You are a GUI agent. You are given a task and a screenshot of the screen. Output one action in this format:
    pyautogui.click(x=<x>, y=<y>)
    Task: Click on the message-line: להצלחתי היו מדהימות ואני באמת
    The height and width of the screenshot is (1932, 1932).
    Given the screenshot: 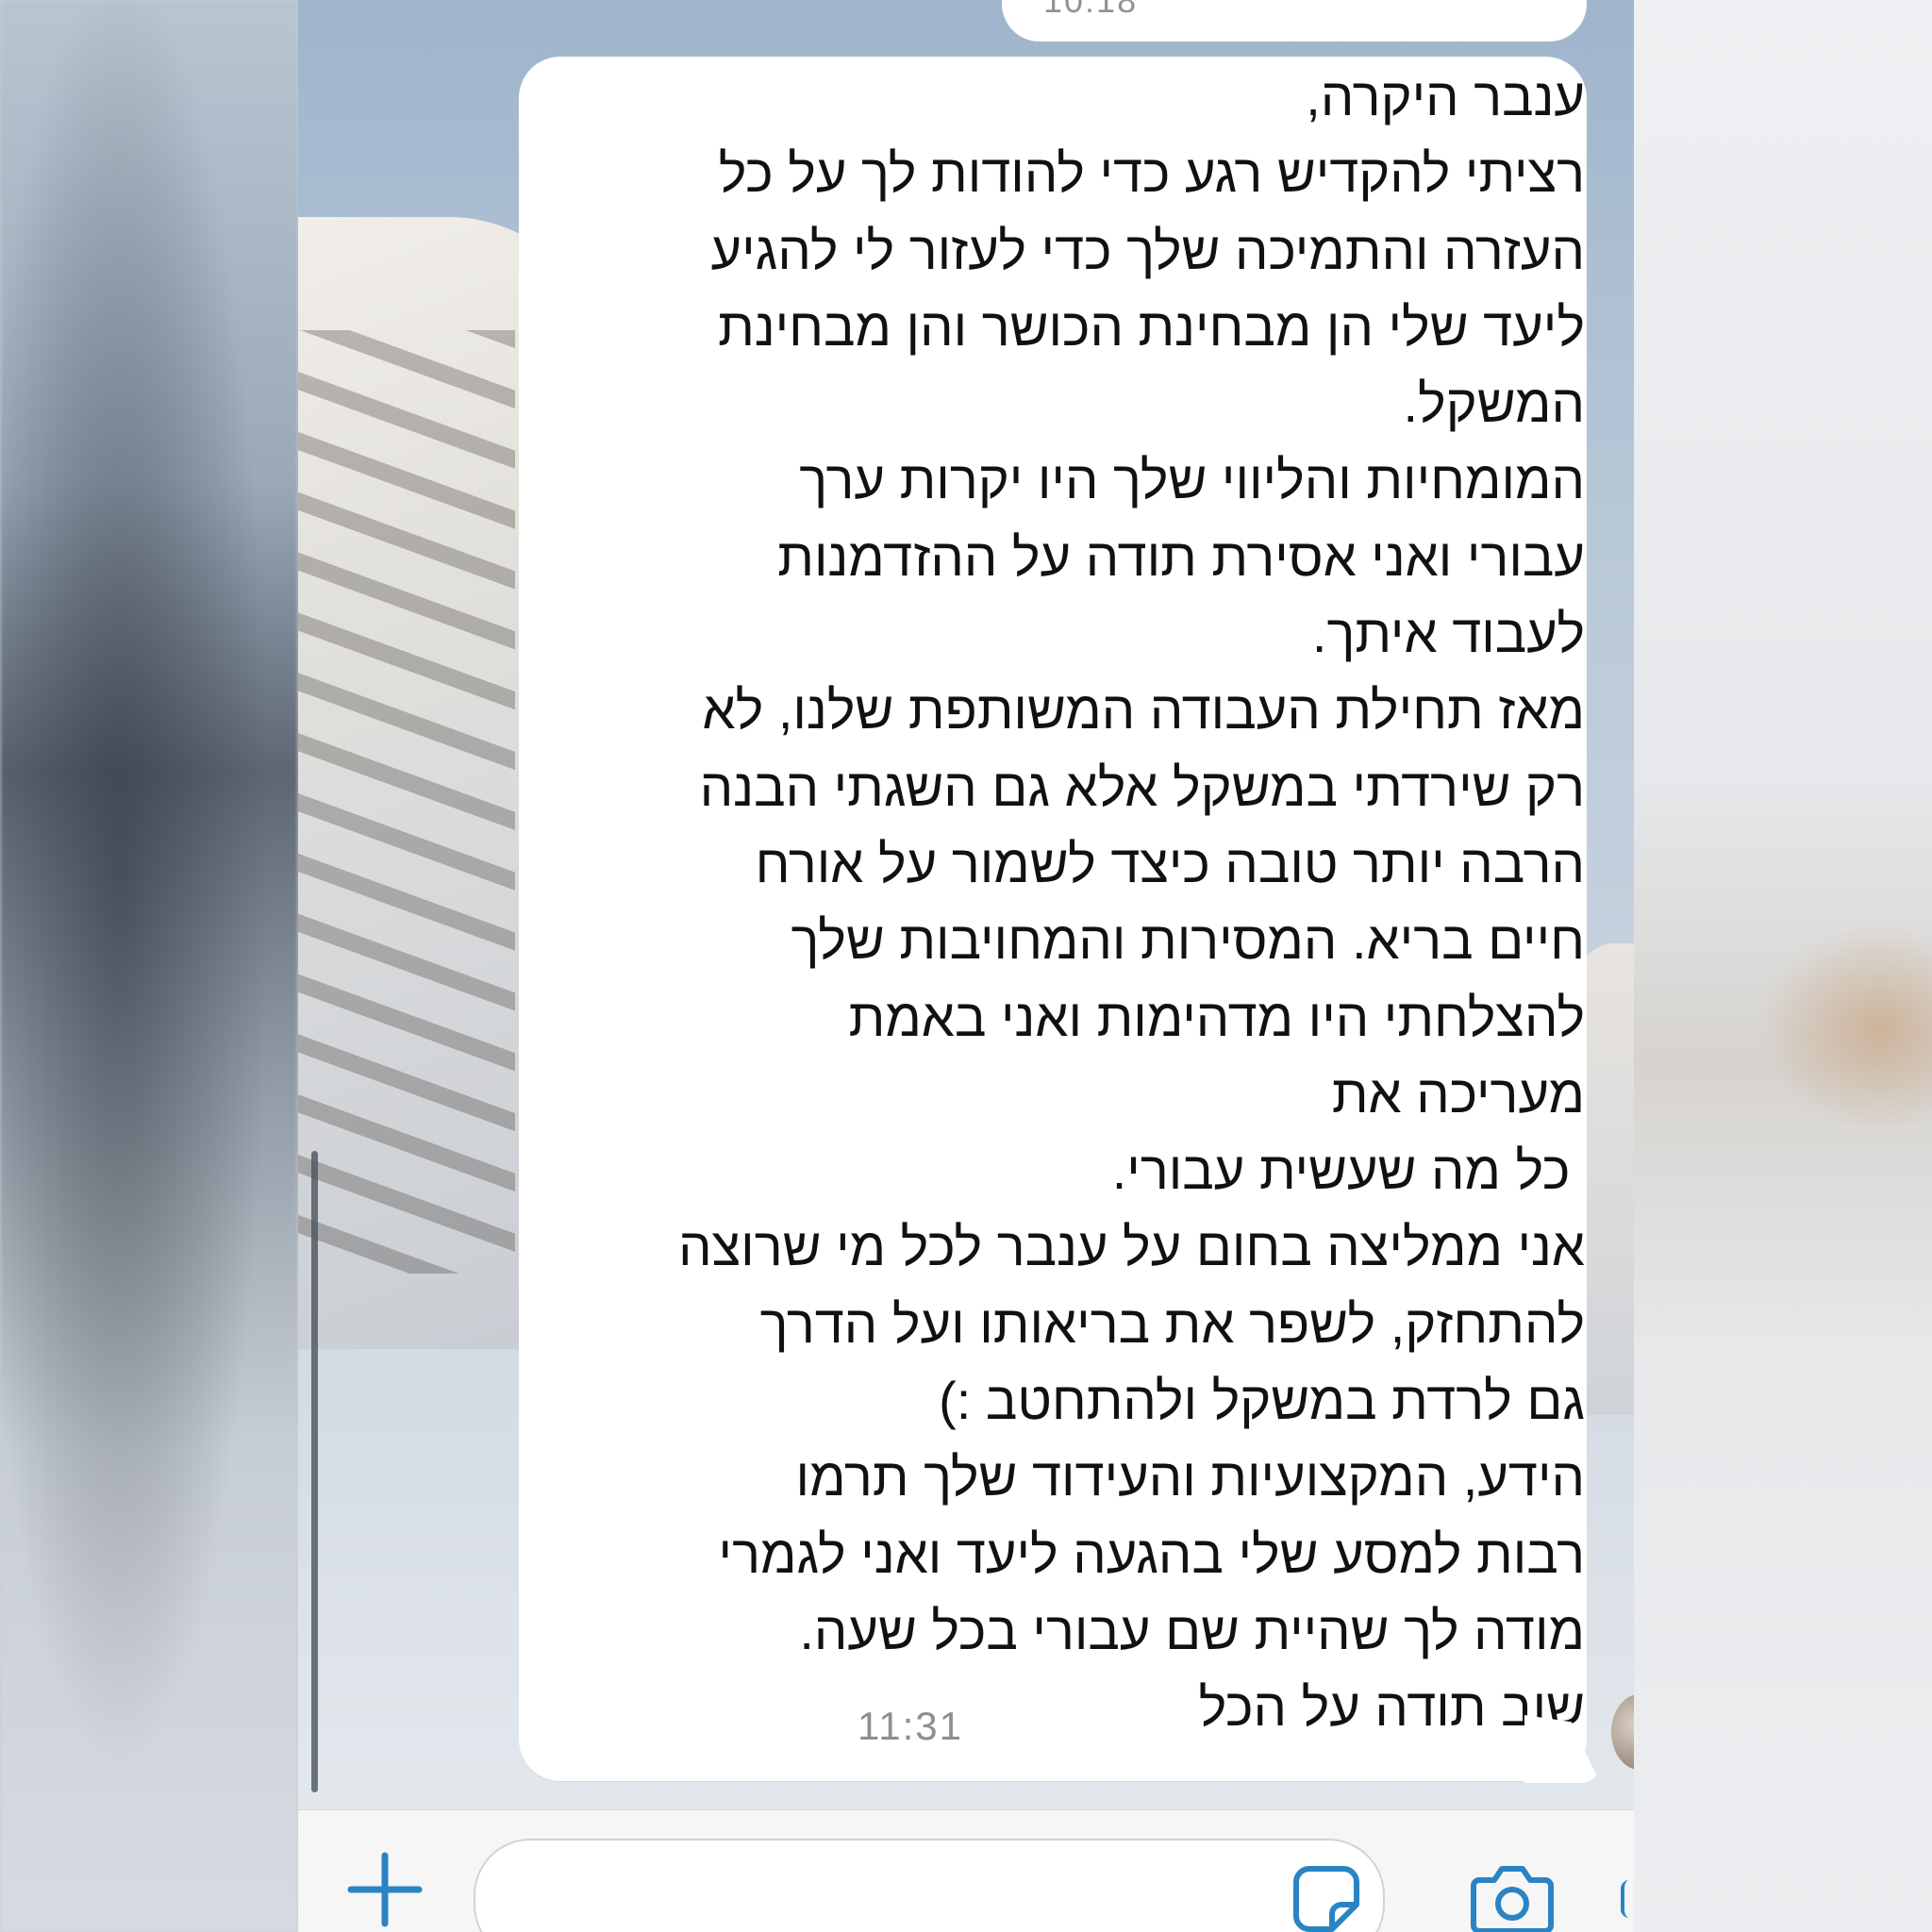 What is the action you would take?
    pyautogui.click(x=1216, y=1017)
    